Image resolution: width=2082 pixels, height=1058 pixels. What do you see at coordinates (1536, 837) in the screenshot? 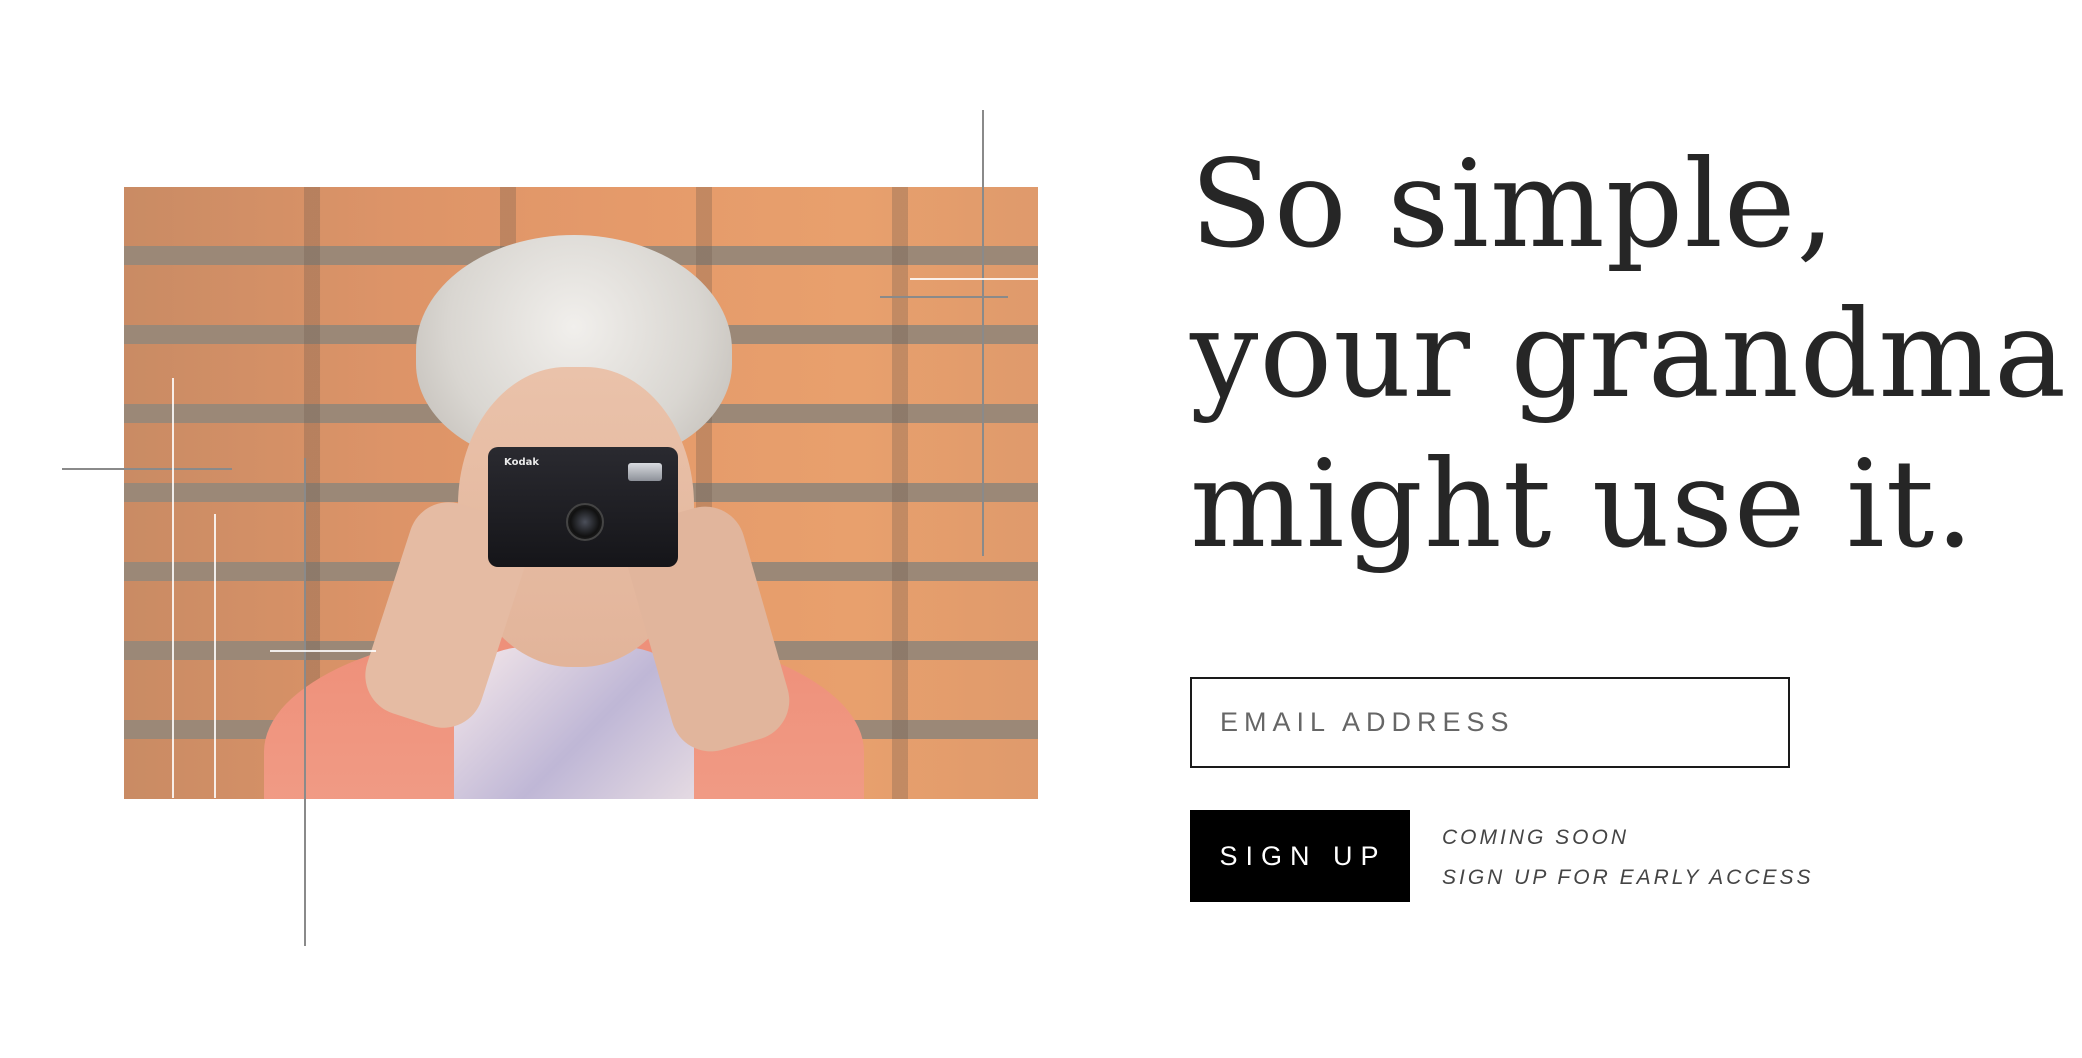
I see `coming-soon-note: COMING SOON` at bounding box center [1536, 837].